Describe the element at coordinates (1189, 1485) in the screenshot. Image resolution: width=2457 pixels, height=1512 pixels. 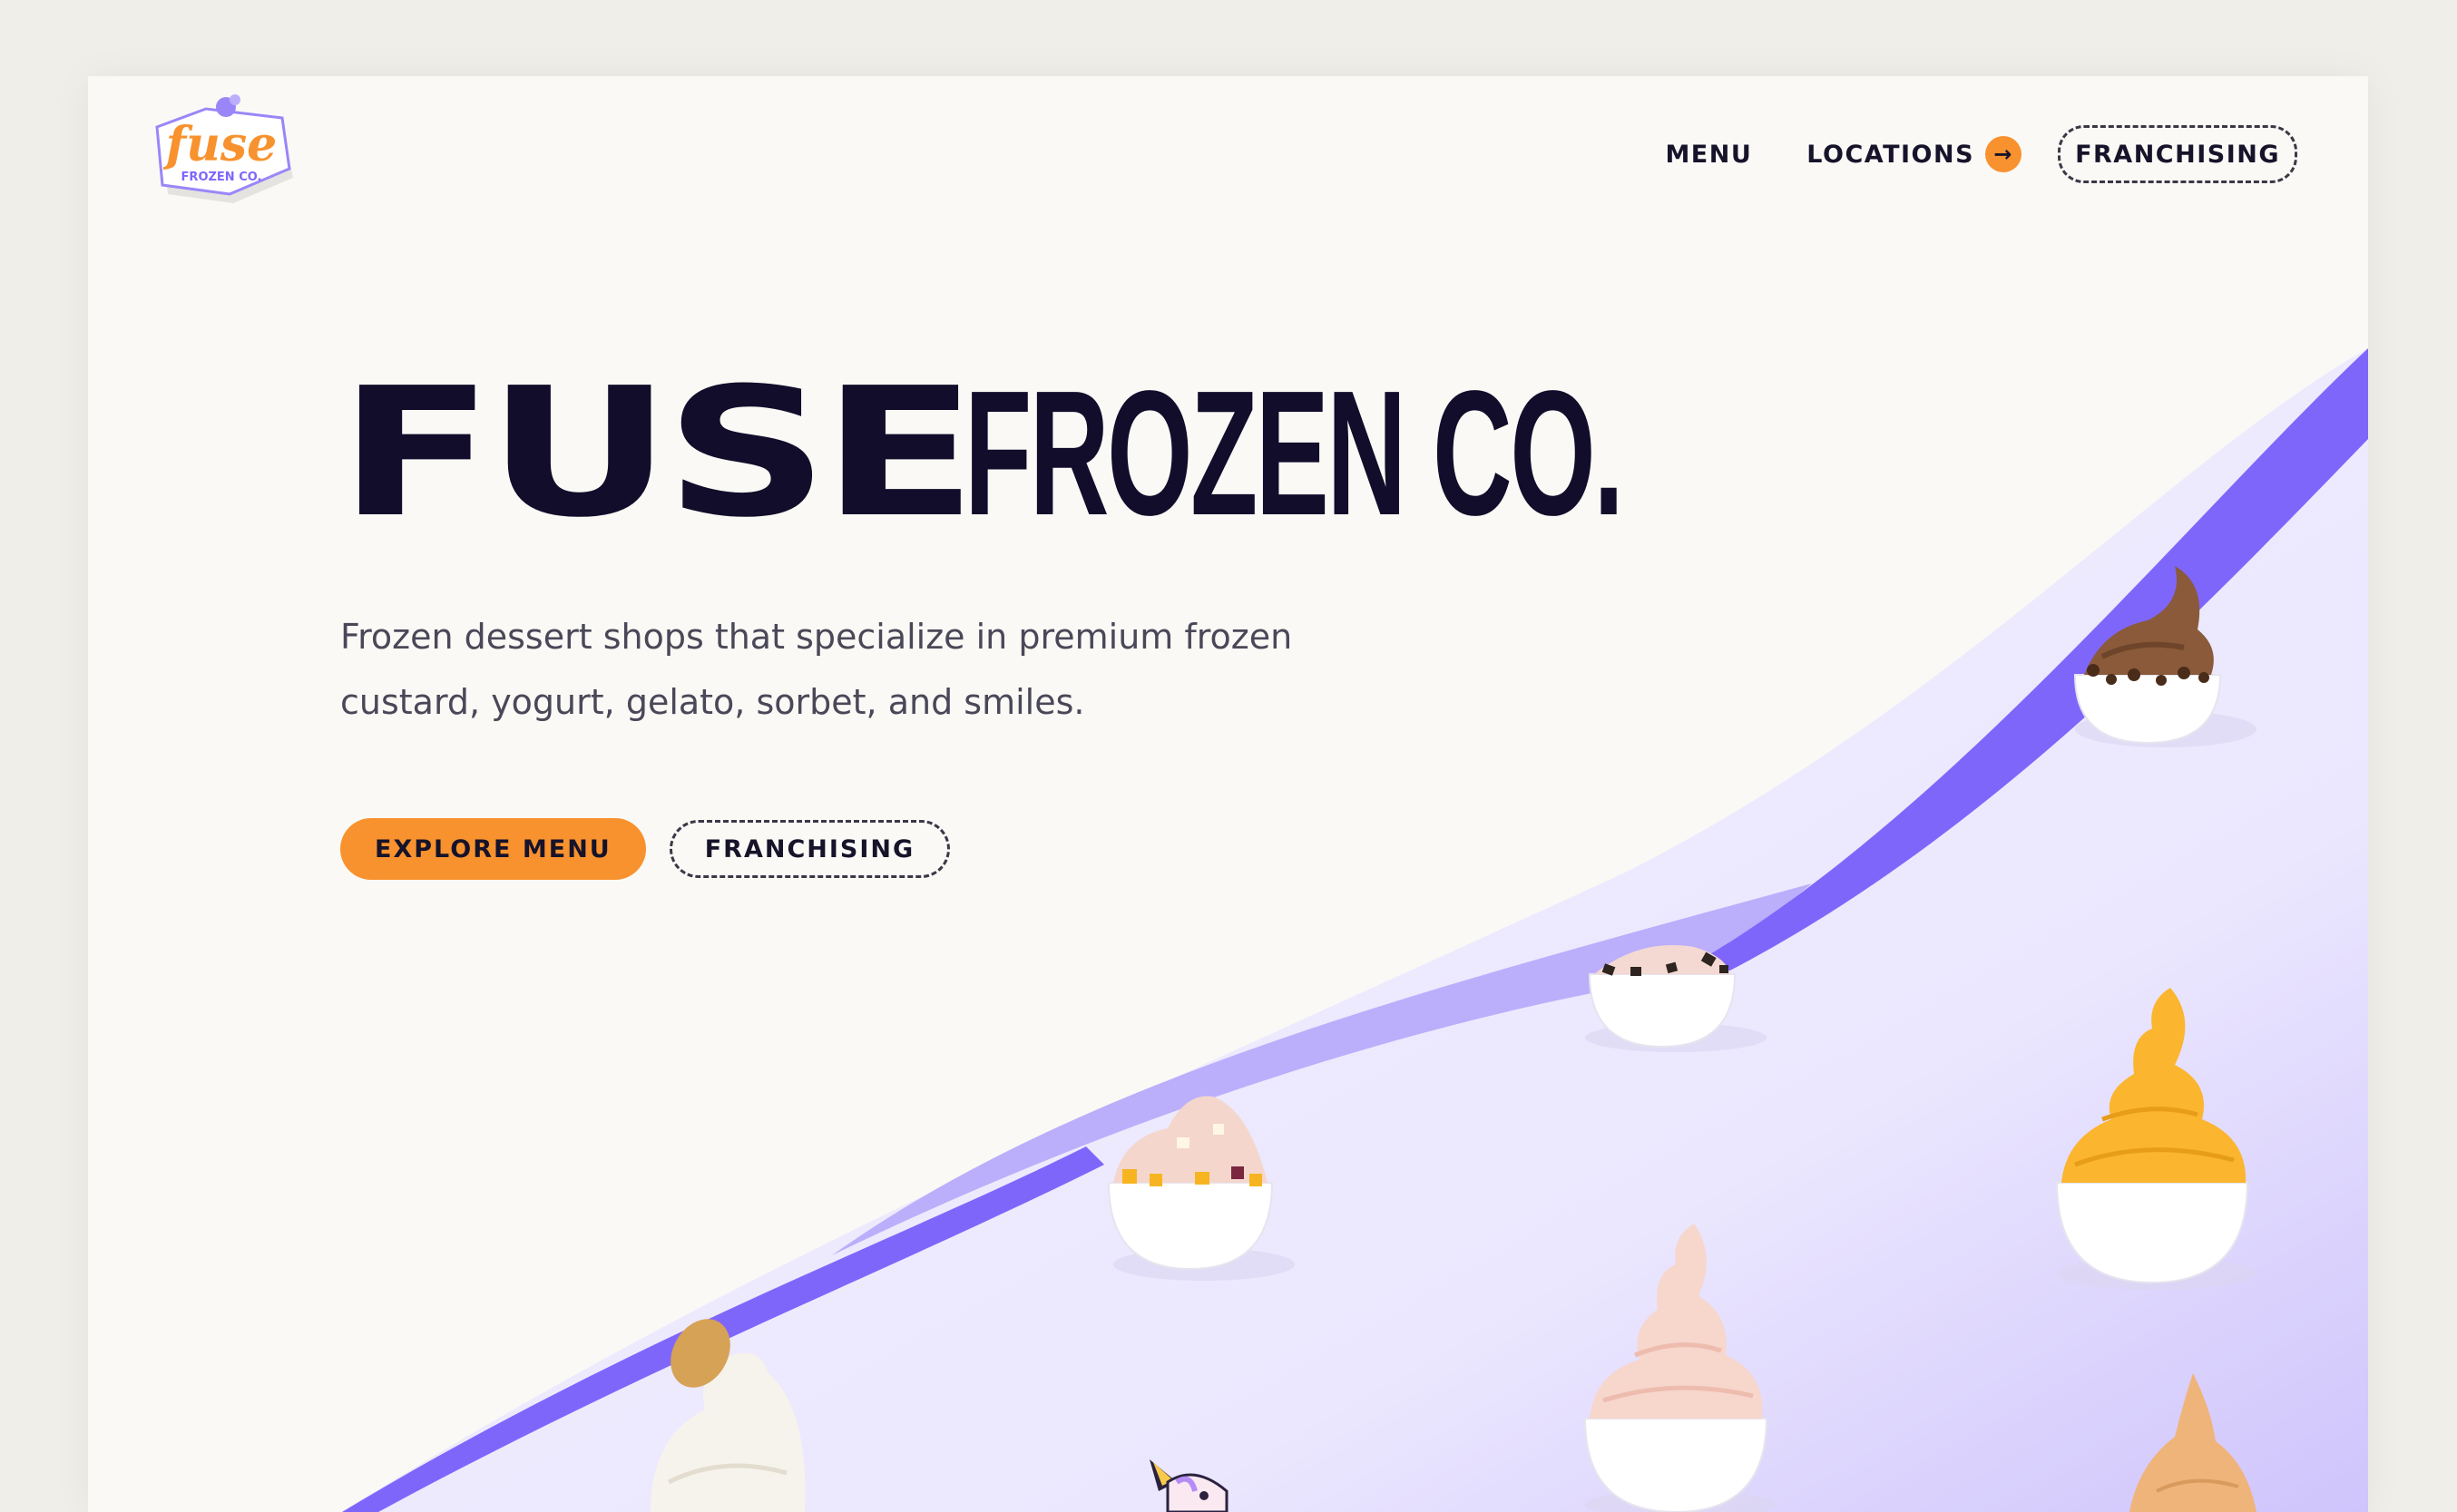
I see `unicorn-topping-image` at that location.